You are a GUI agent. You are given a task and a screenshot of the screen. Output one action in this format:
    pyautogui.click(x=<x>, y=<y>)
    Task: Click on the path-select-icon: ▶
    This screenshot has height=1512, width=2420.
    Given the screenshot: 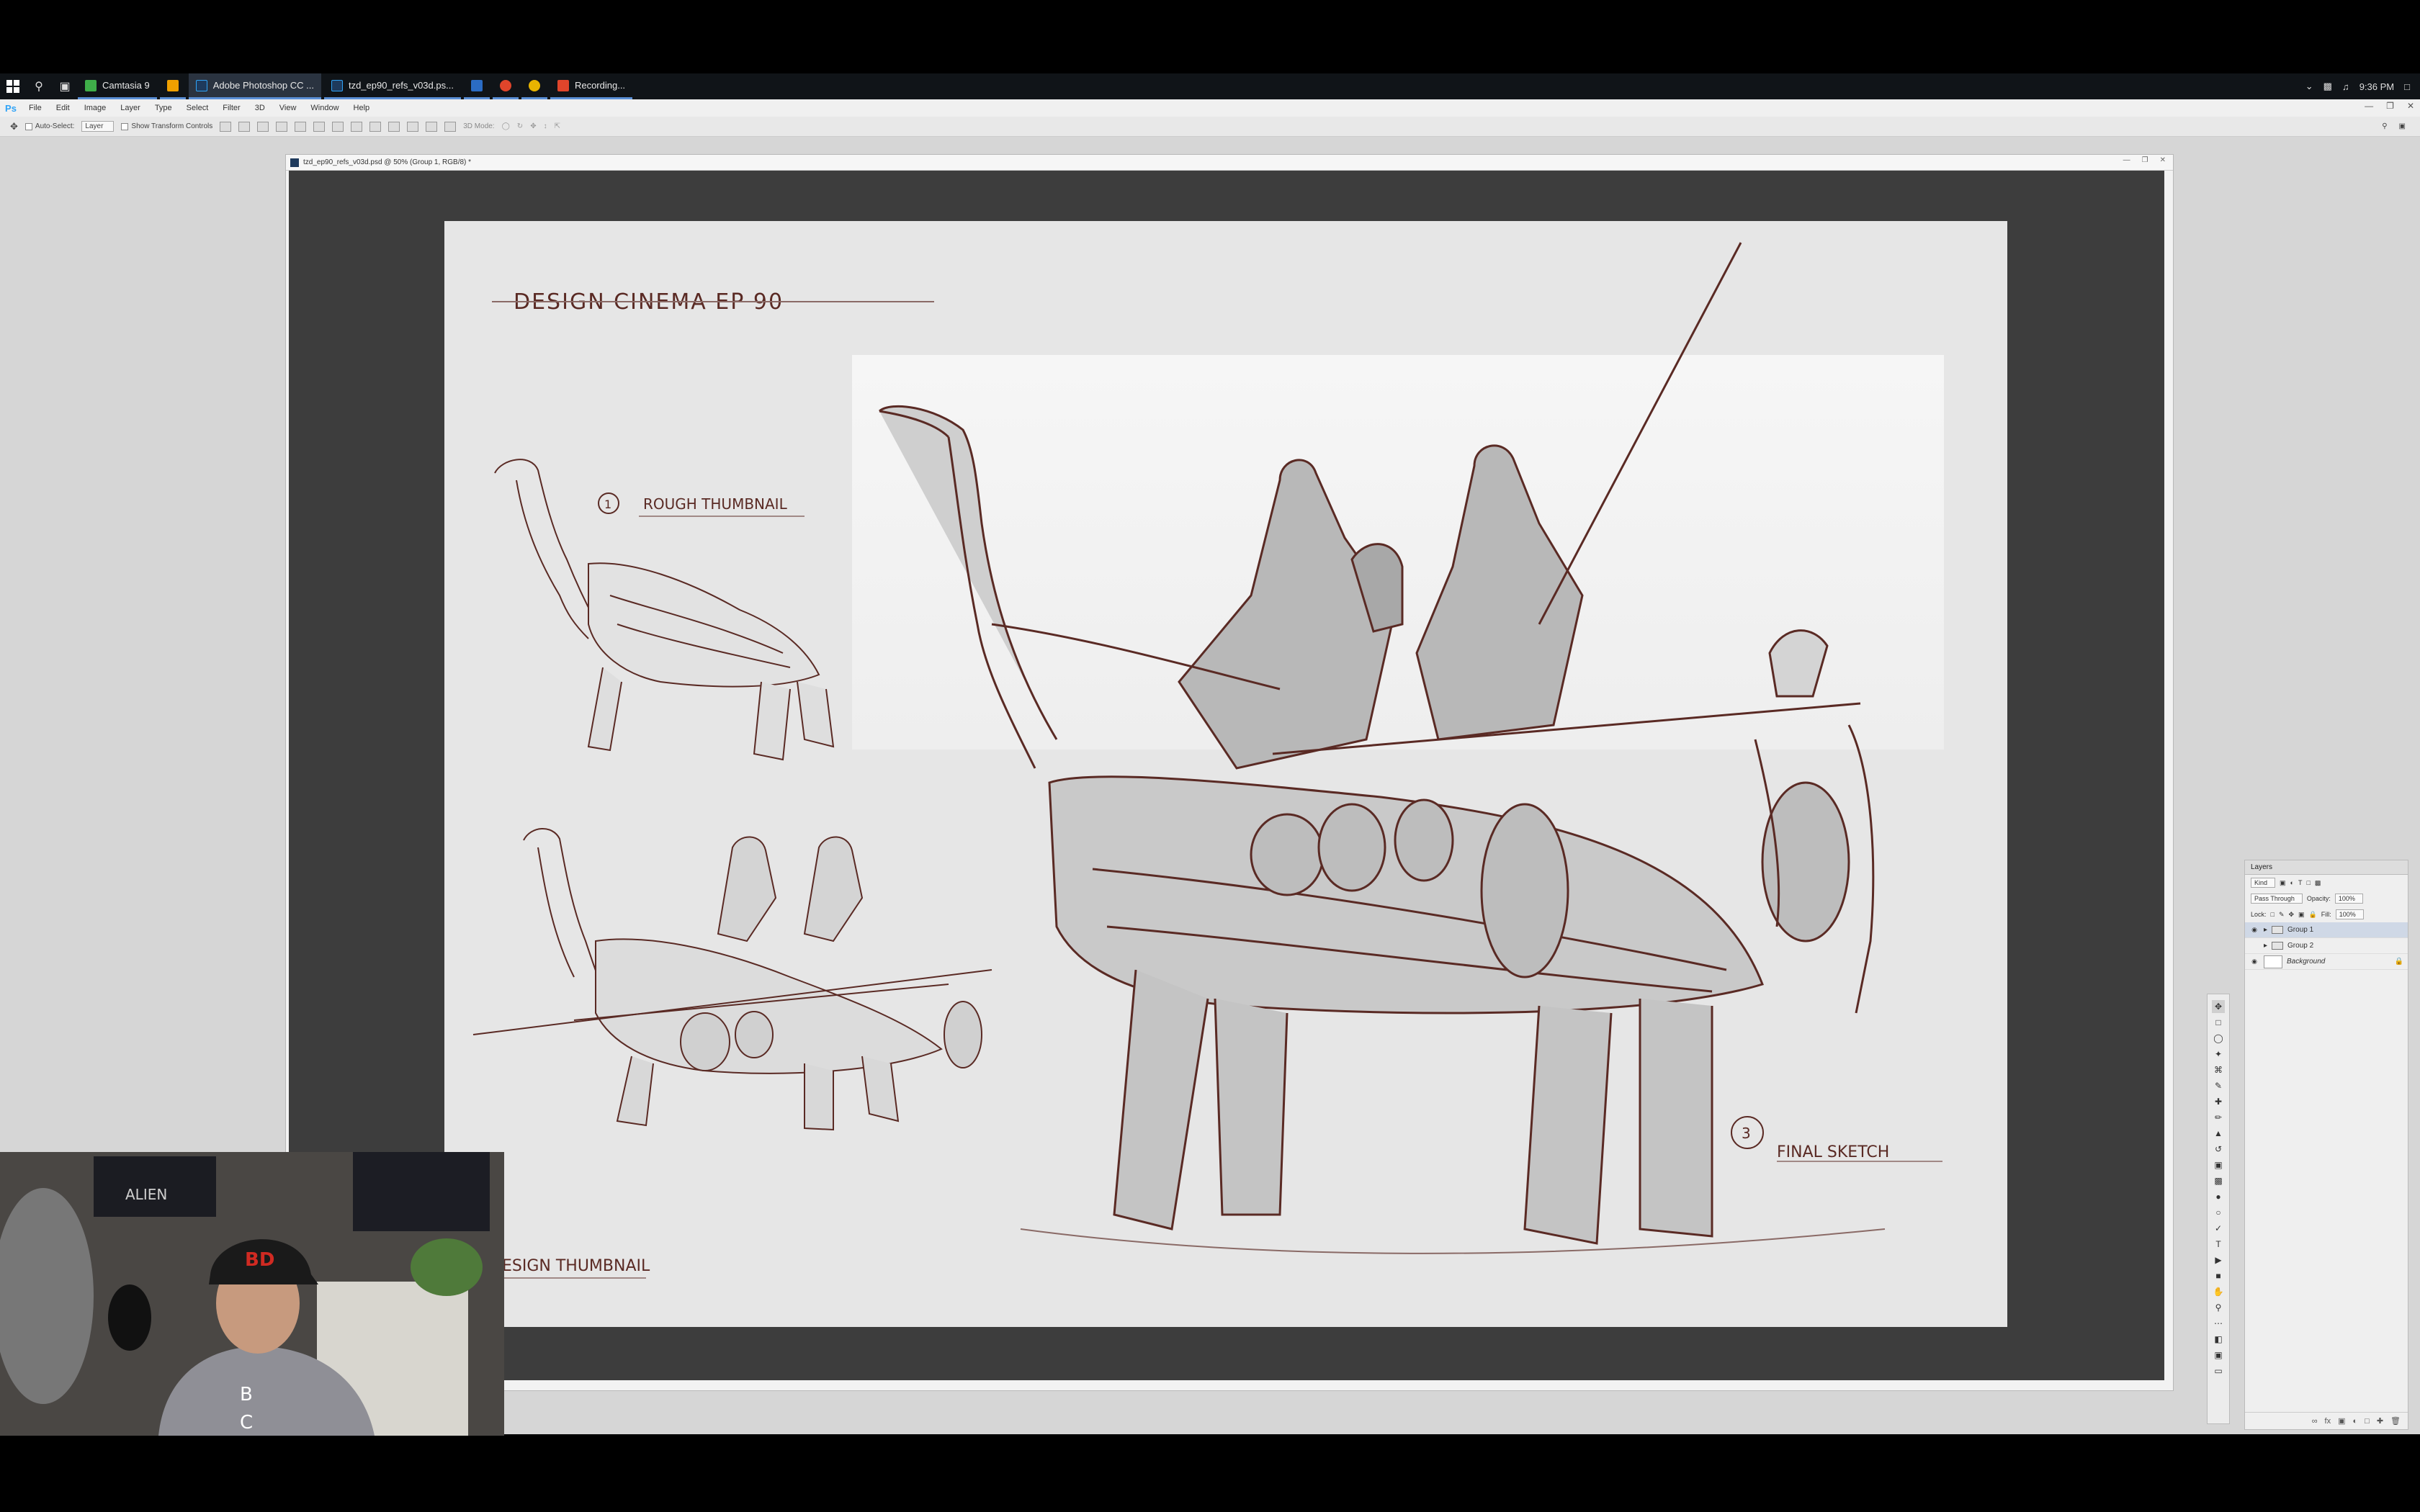 What is the action you would take?
    pyautogui.click(x=2218, y=1260)
    